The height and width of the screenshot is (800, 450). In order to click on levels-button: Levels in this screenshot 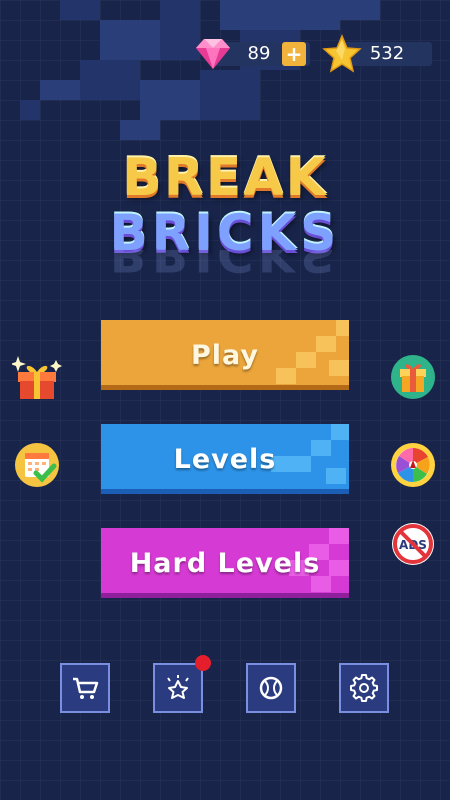, I will do `click(225, 459)`.